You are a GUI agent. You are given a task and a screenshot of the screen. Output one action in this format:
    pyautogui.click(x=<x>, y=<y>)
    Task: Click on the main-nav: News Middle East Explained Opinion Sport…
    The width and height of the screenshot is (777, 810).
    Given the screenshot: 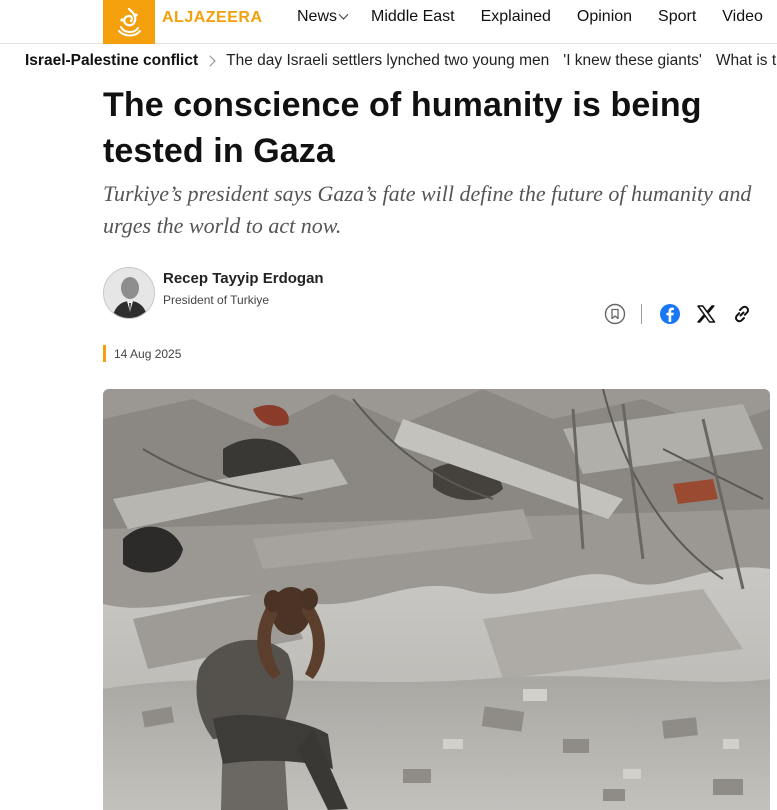 What is the action you would take?
    pyautogui.click(x=537, y=17)
    